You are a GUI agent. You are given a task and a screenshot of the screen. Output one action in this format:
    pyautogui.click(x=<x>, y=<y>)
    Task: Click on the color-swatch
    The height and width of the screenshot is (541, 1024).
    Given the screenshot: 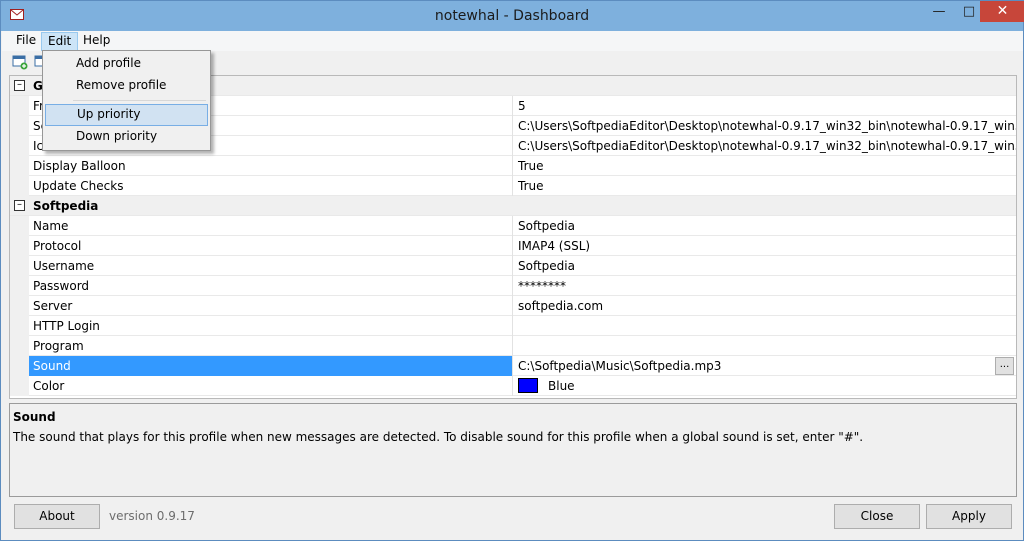 What is the action you would take?
    pyautogui.click(x=528, y=385)
    